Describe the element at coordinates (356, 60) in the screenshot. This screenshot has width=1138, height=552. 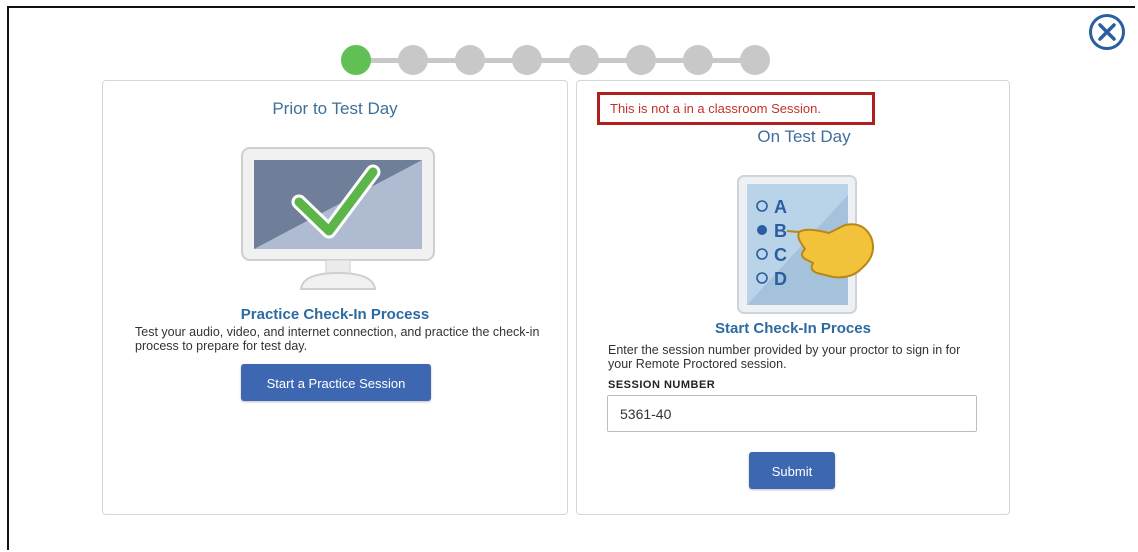
I see `step-1-dot` at that location.